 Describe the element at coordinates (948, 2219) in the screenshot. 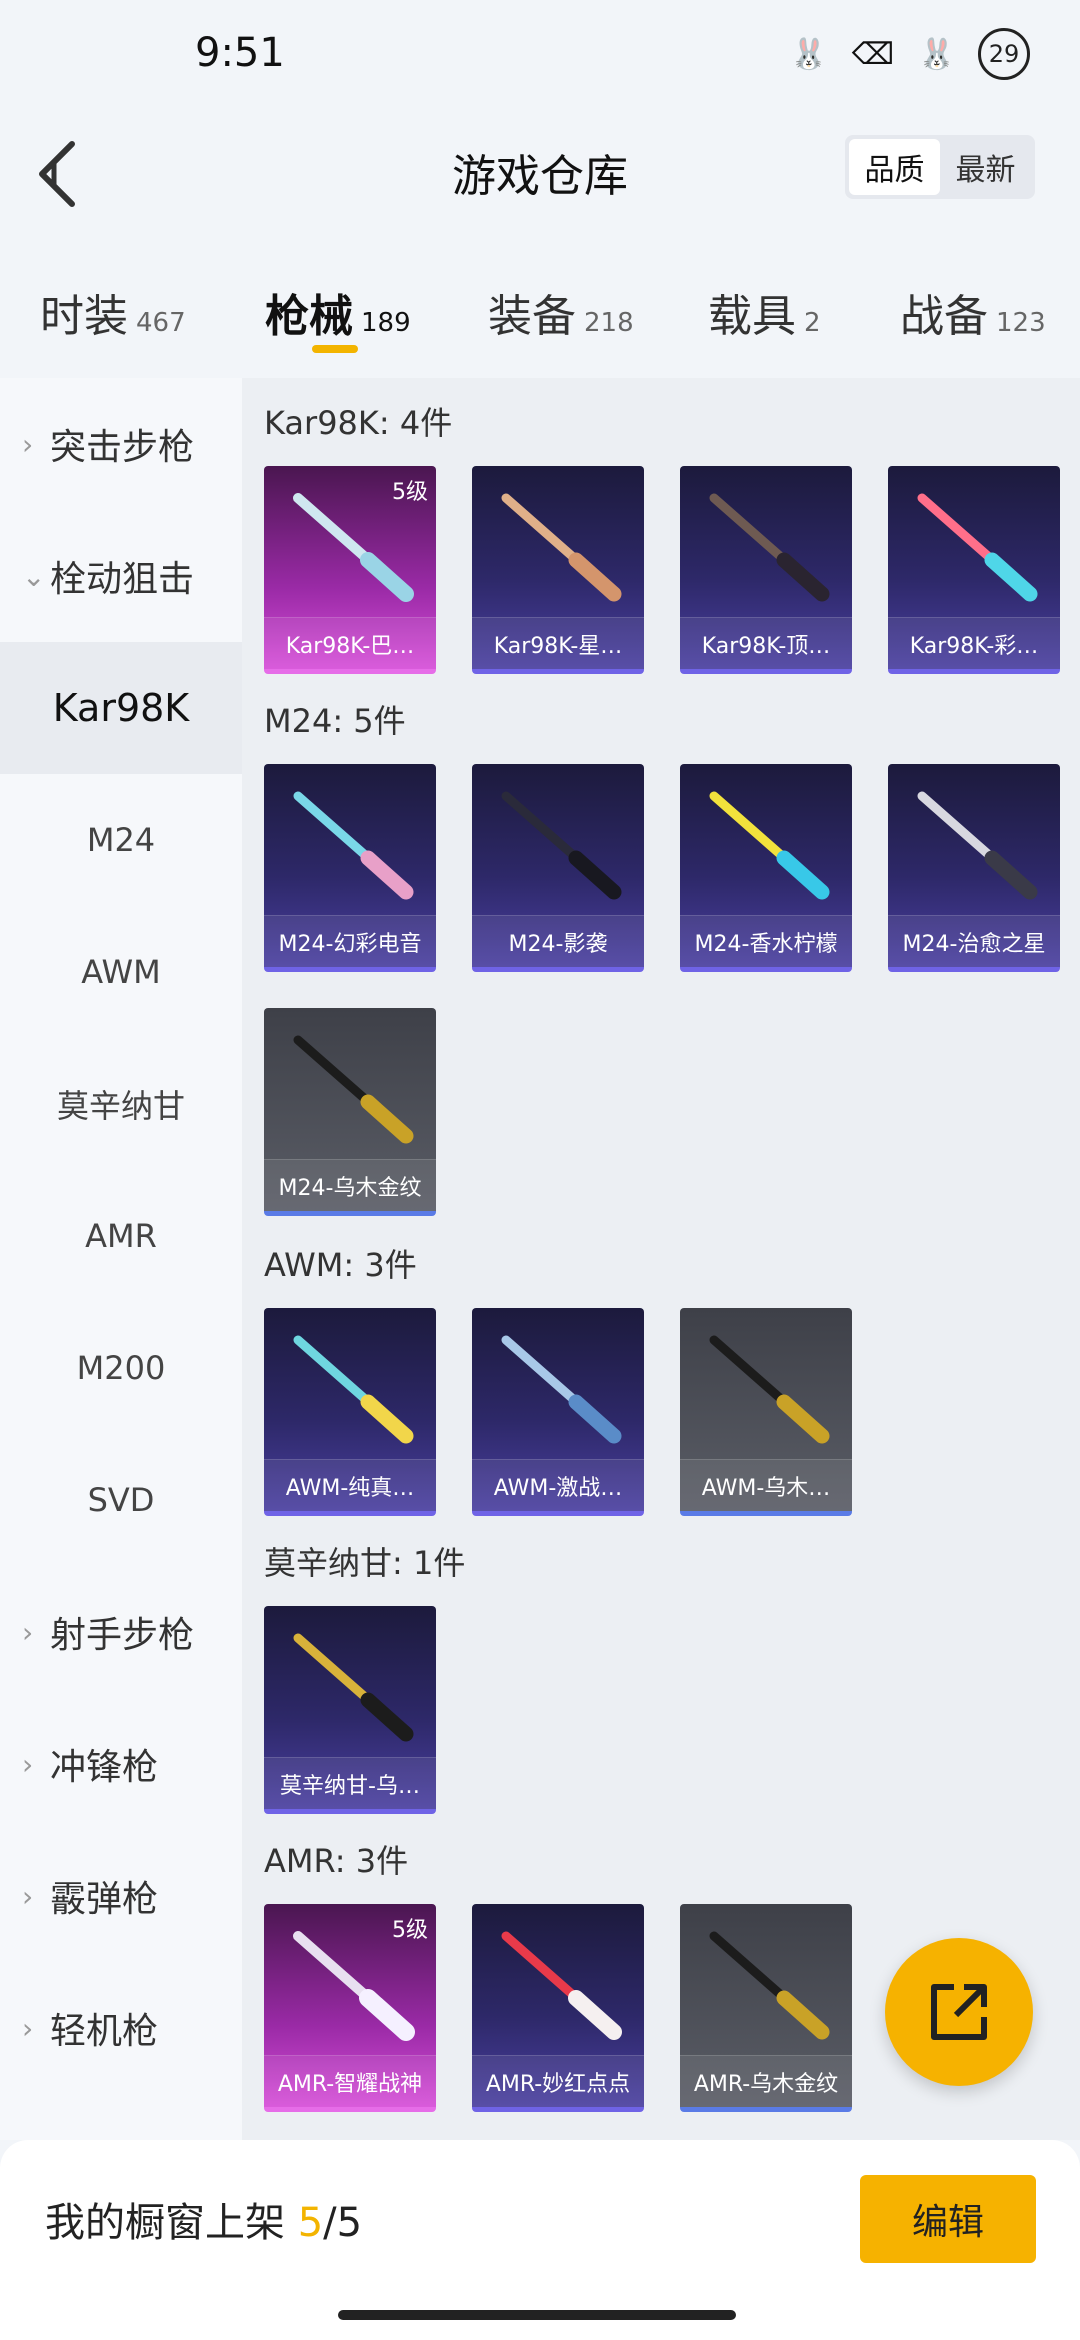

I see `edit-button: 编辑` at that location.